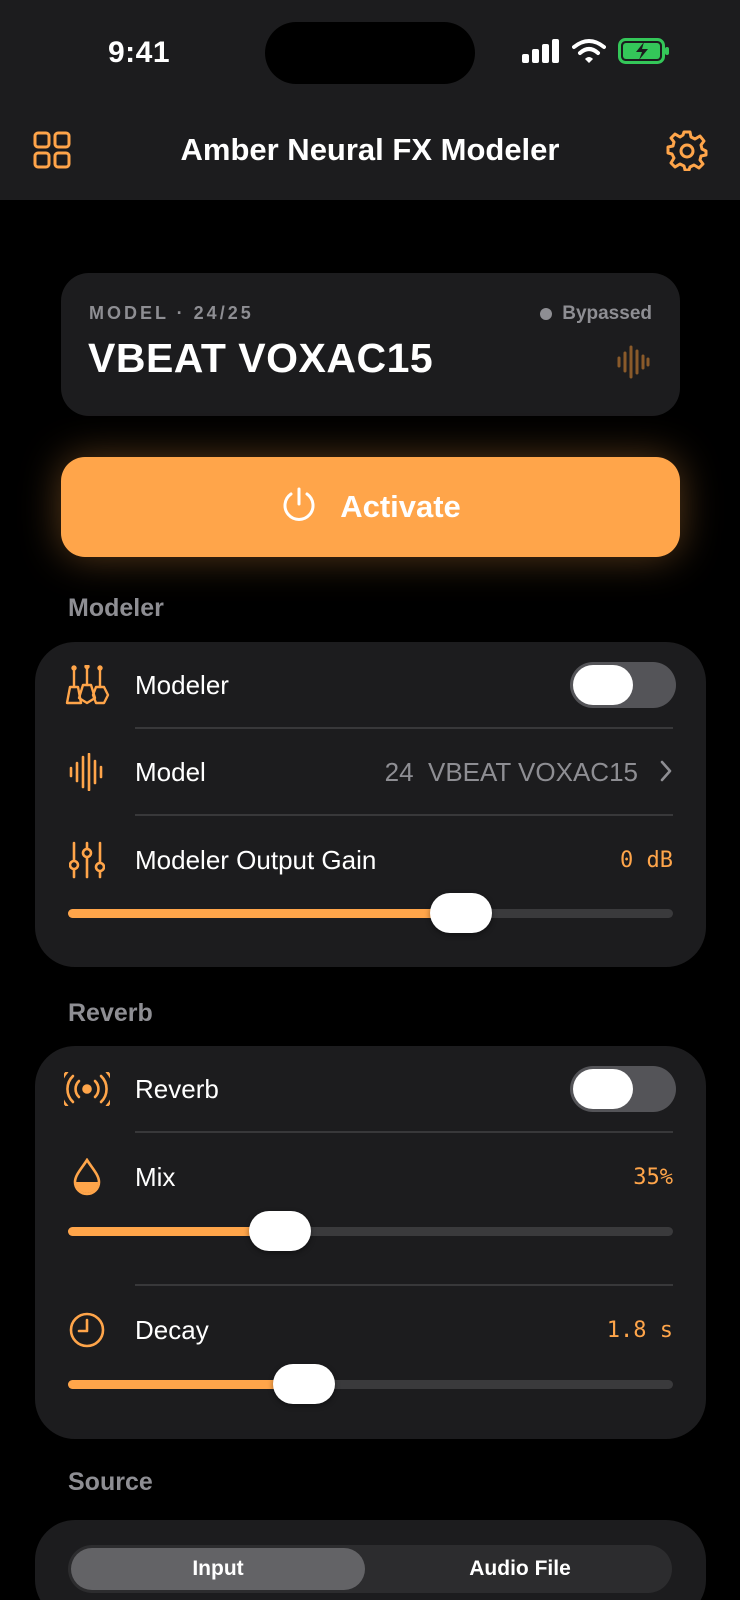  I want to click on model-index: MODEL · 24/25, so click(171, 313).